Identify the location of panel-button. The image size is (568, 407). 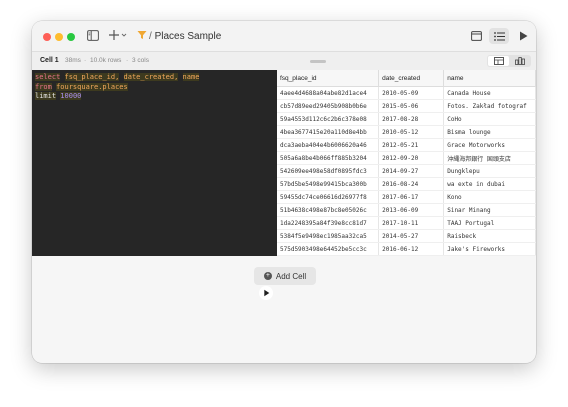
(476, 36).